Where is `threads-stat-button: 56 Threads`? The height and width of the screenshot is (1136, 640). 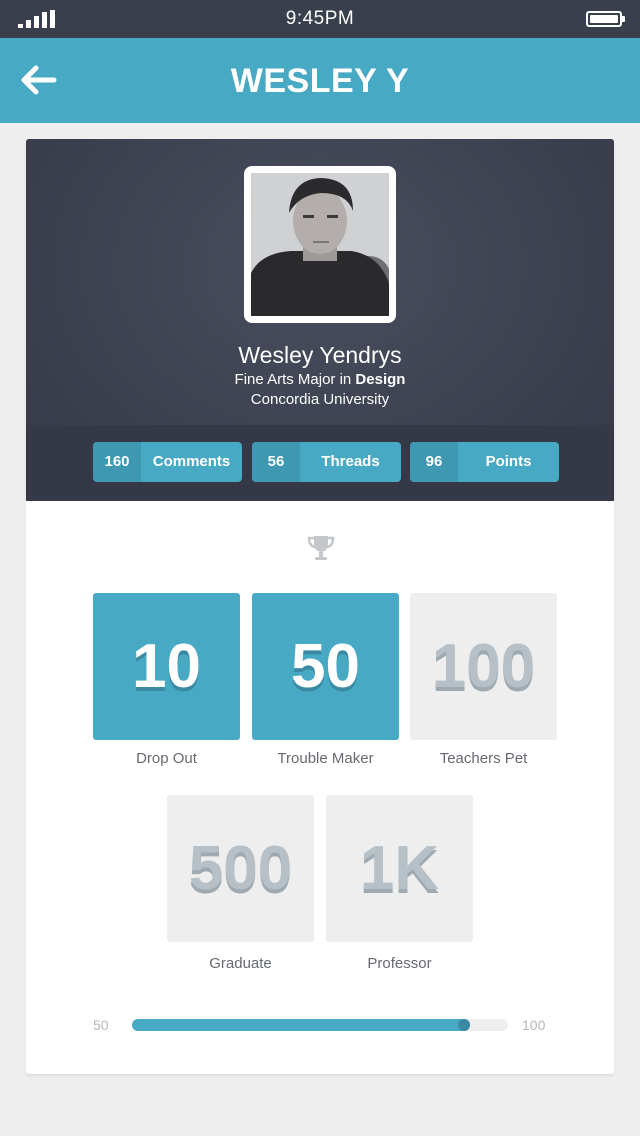
threads-stat-button: 56 Threads is located at coordinates (326, 462).